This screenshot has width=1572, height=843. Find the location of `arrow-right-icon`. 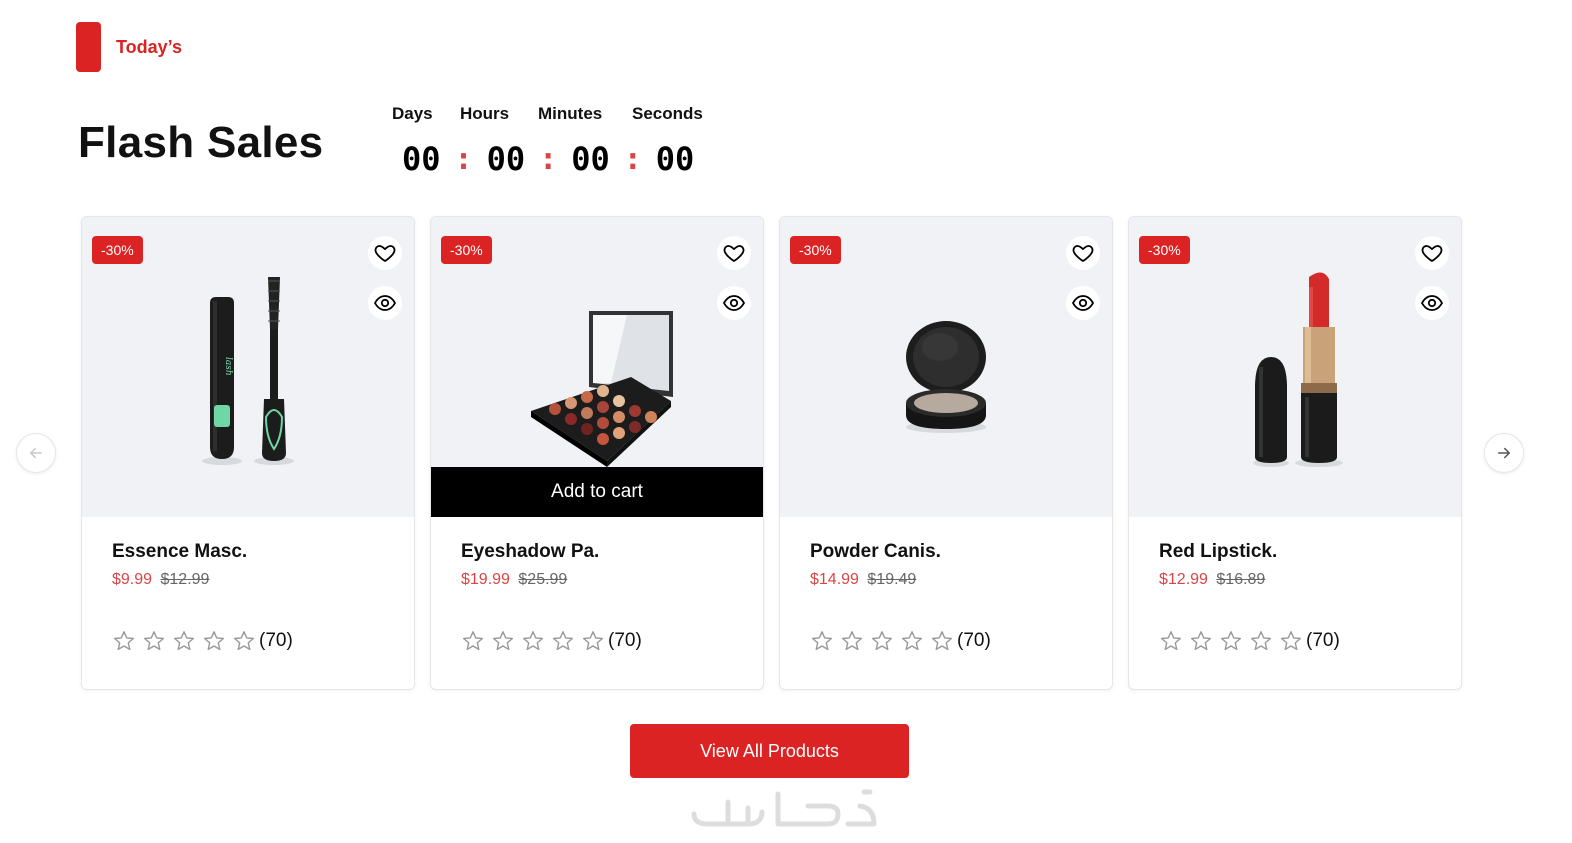

arrow-right-icon is located at coordinates (1504, 453).